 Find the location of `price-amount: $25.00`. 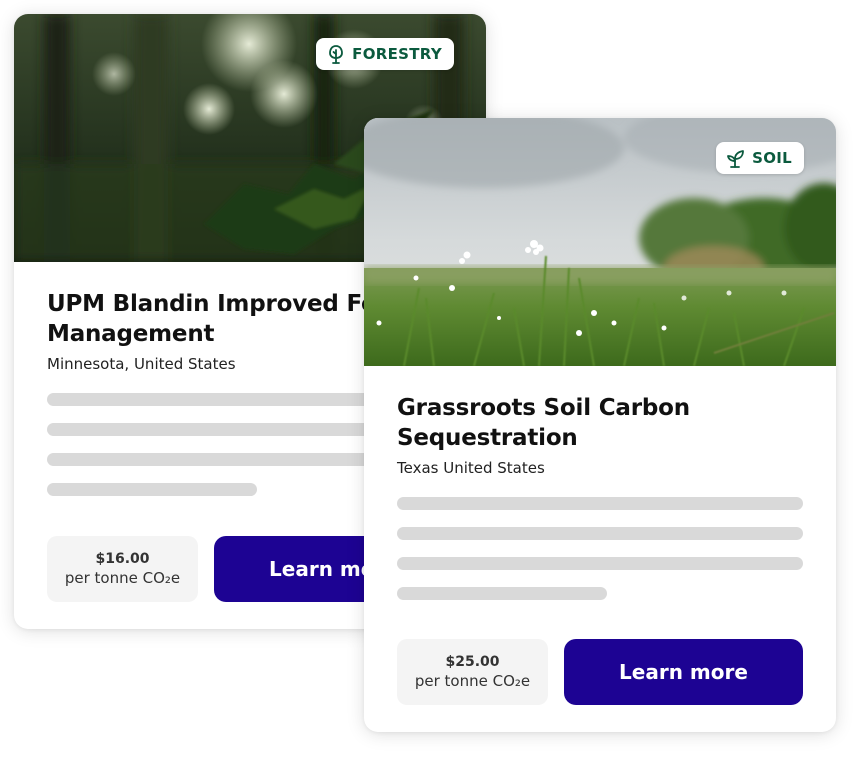

price-amount: $25.00 is located at coordinates (472, 662).